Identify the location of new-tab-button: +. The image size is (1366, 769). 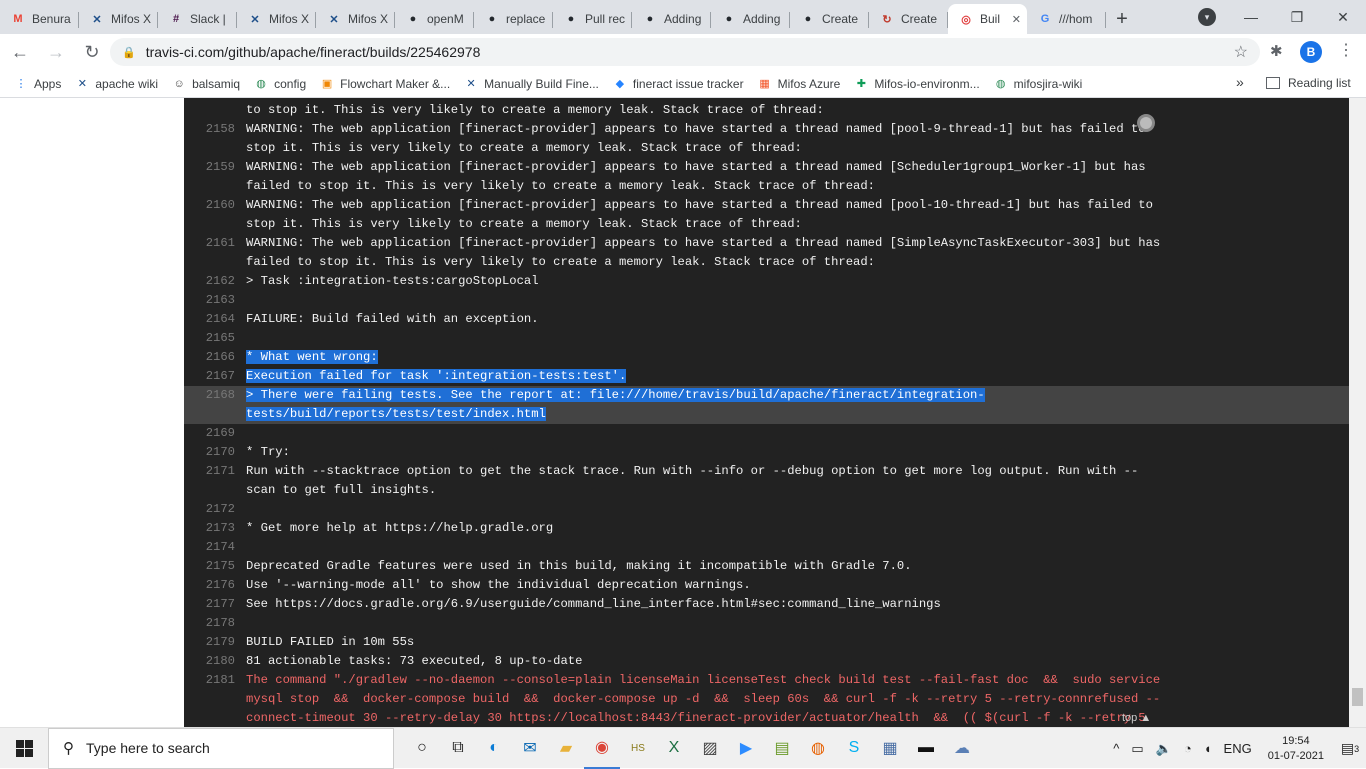
(1122, 19).